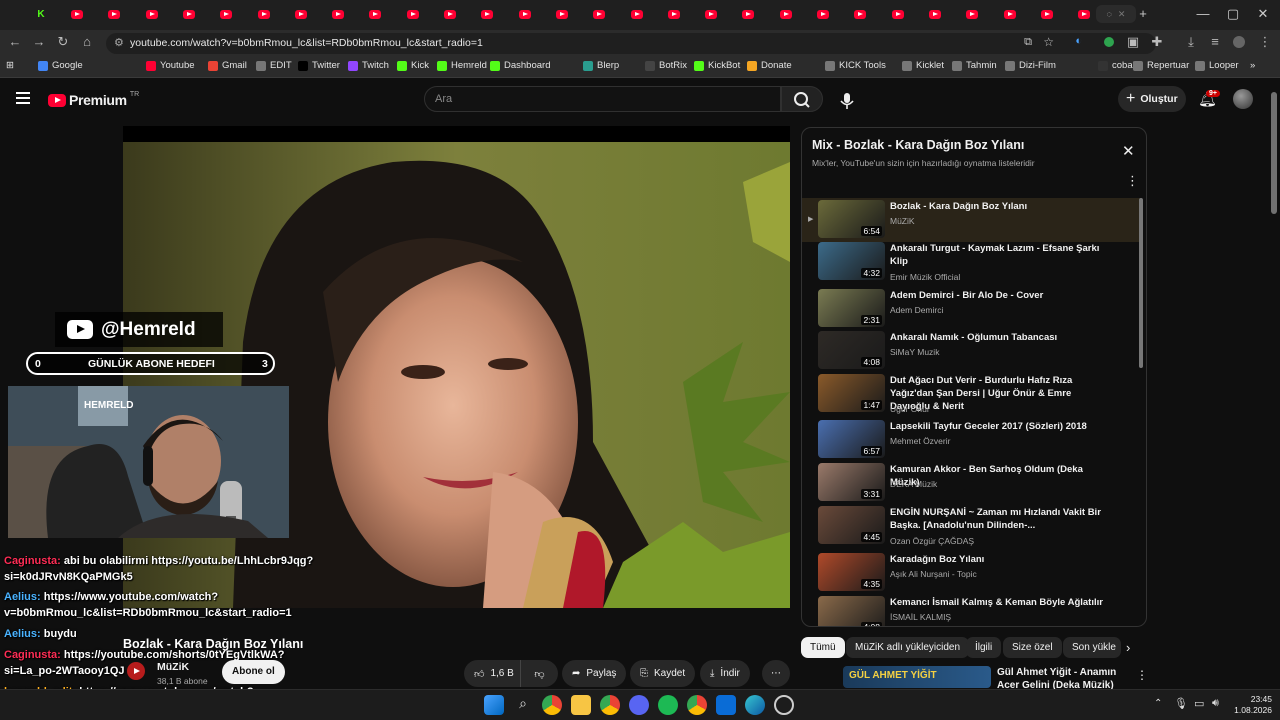 This screenshot has height=720, width=1280. Describe the element at coordinates (1092, 647) in the screenshot. I see `chip-son-y-kle: Son yükle` at that location.